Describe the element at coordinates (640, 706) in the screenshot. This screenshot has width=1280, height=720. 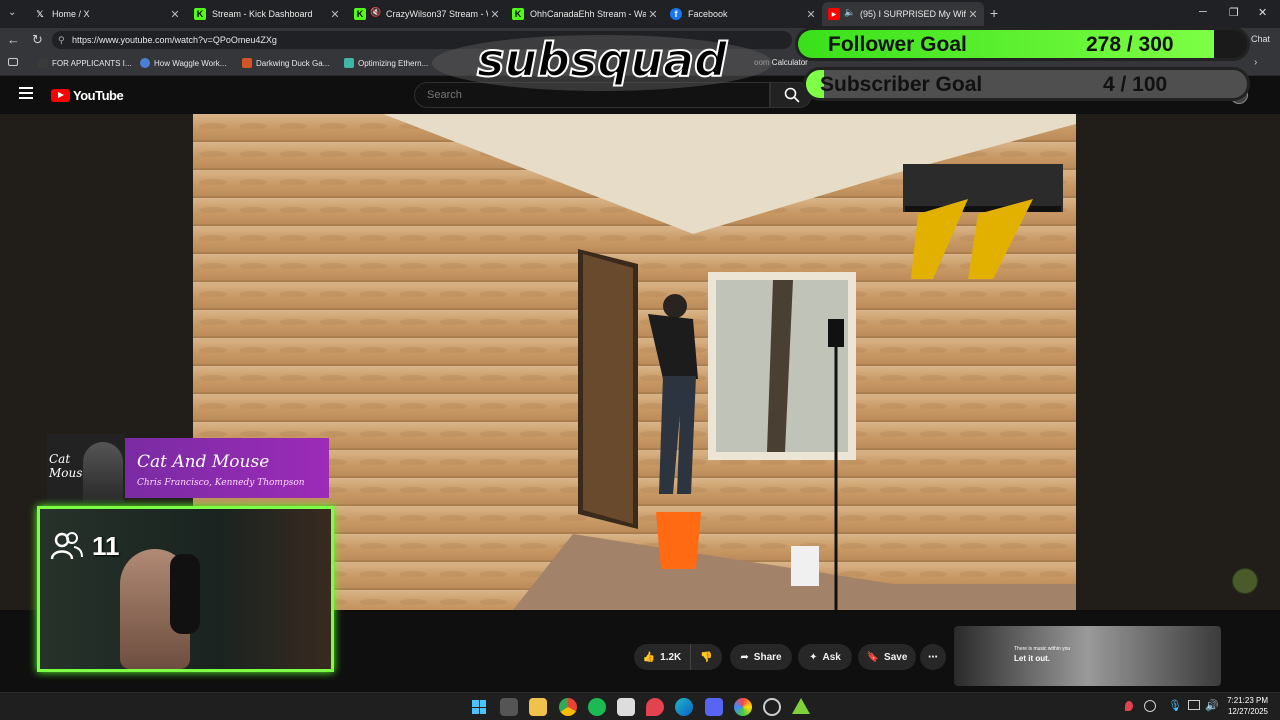
I see `windows-taskbar: 🎙 🔊 7:21:23 PM 12/27/2025` at that location.